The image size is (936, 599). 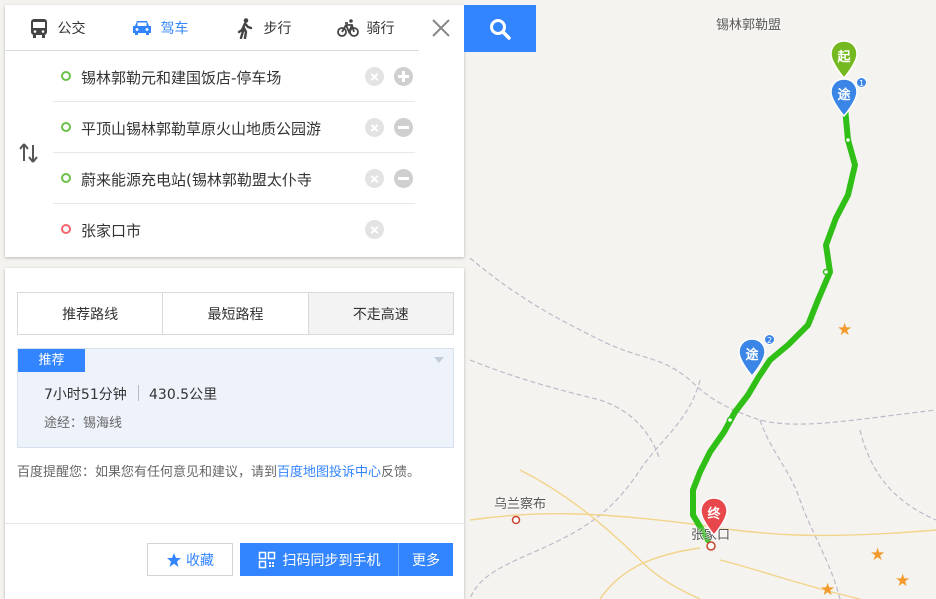 I want to click on start-marker-label: 起, so click(x=844, y=57).